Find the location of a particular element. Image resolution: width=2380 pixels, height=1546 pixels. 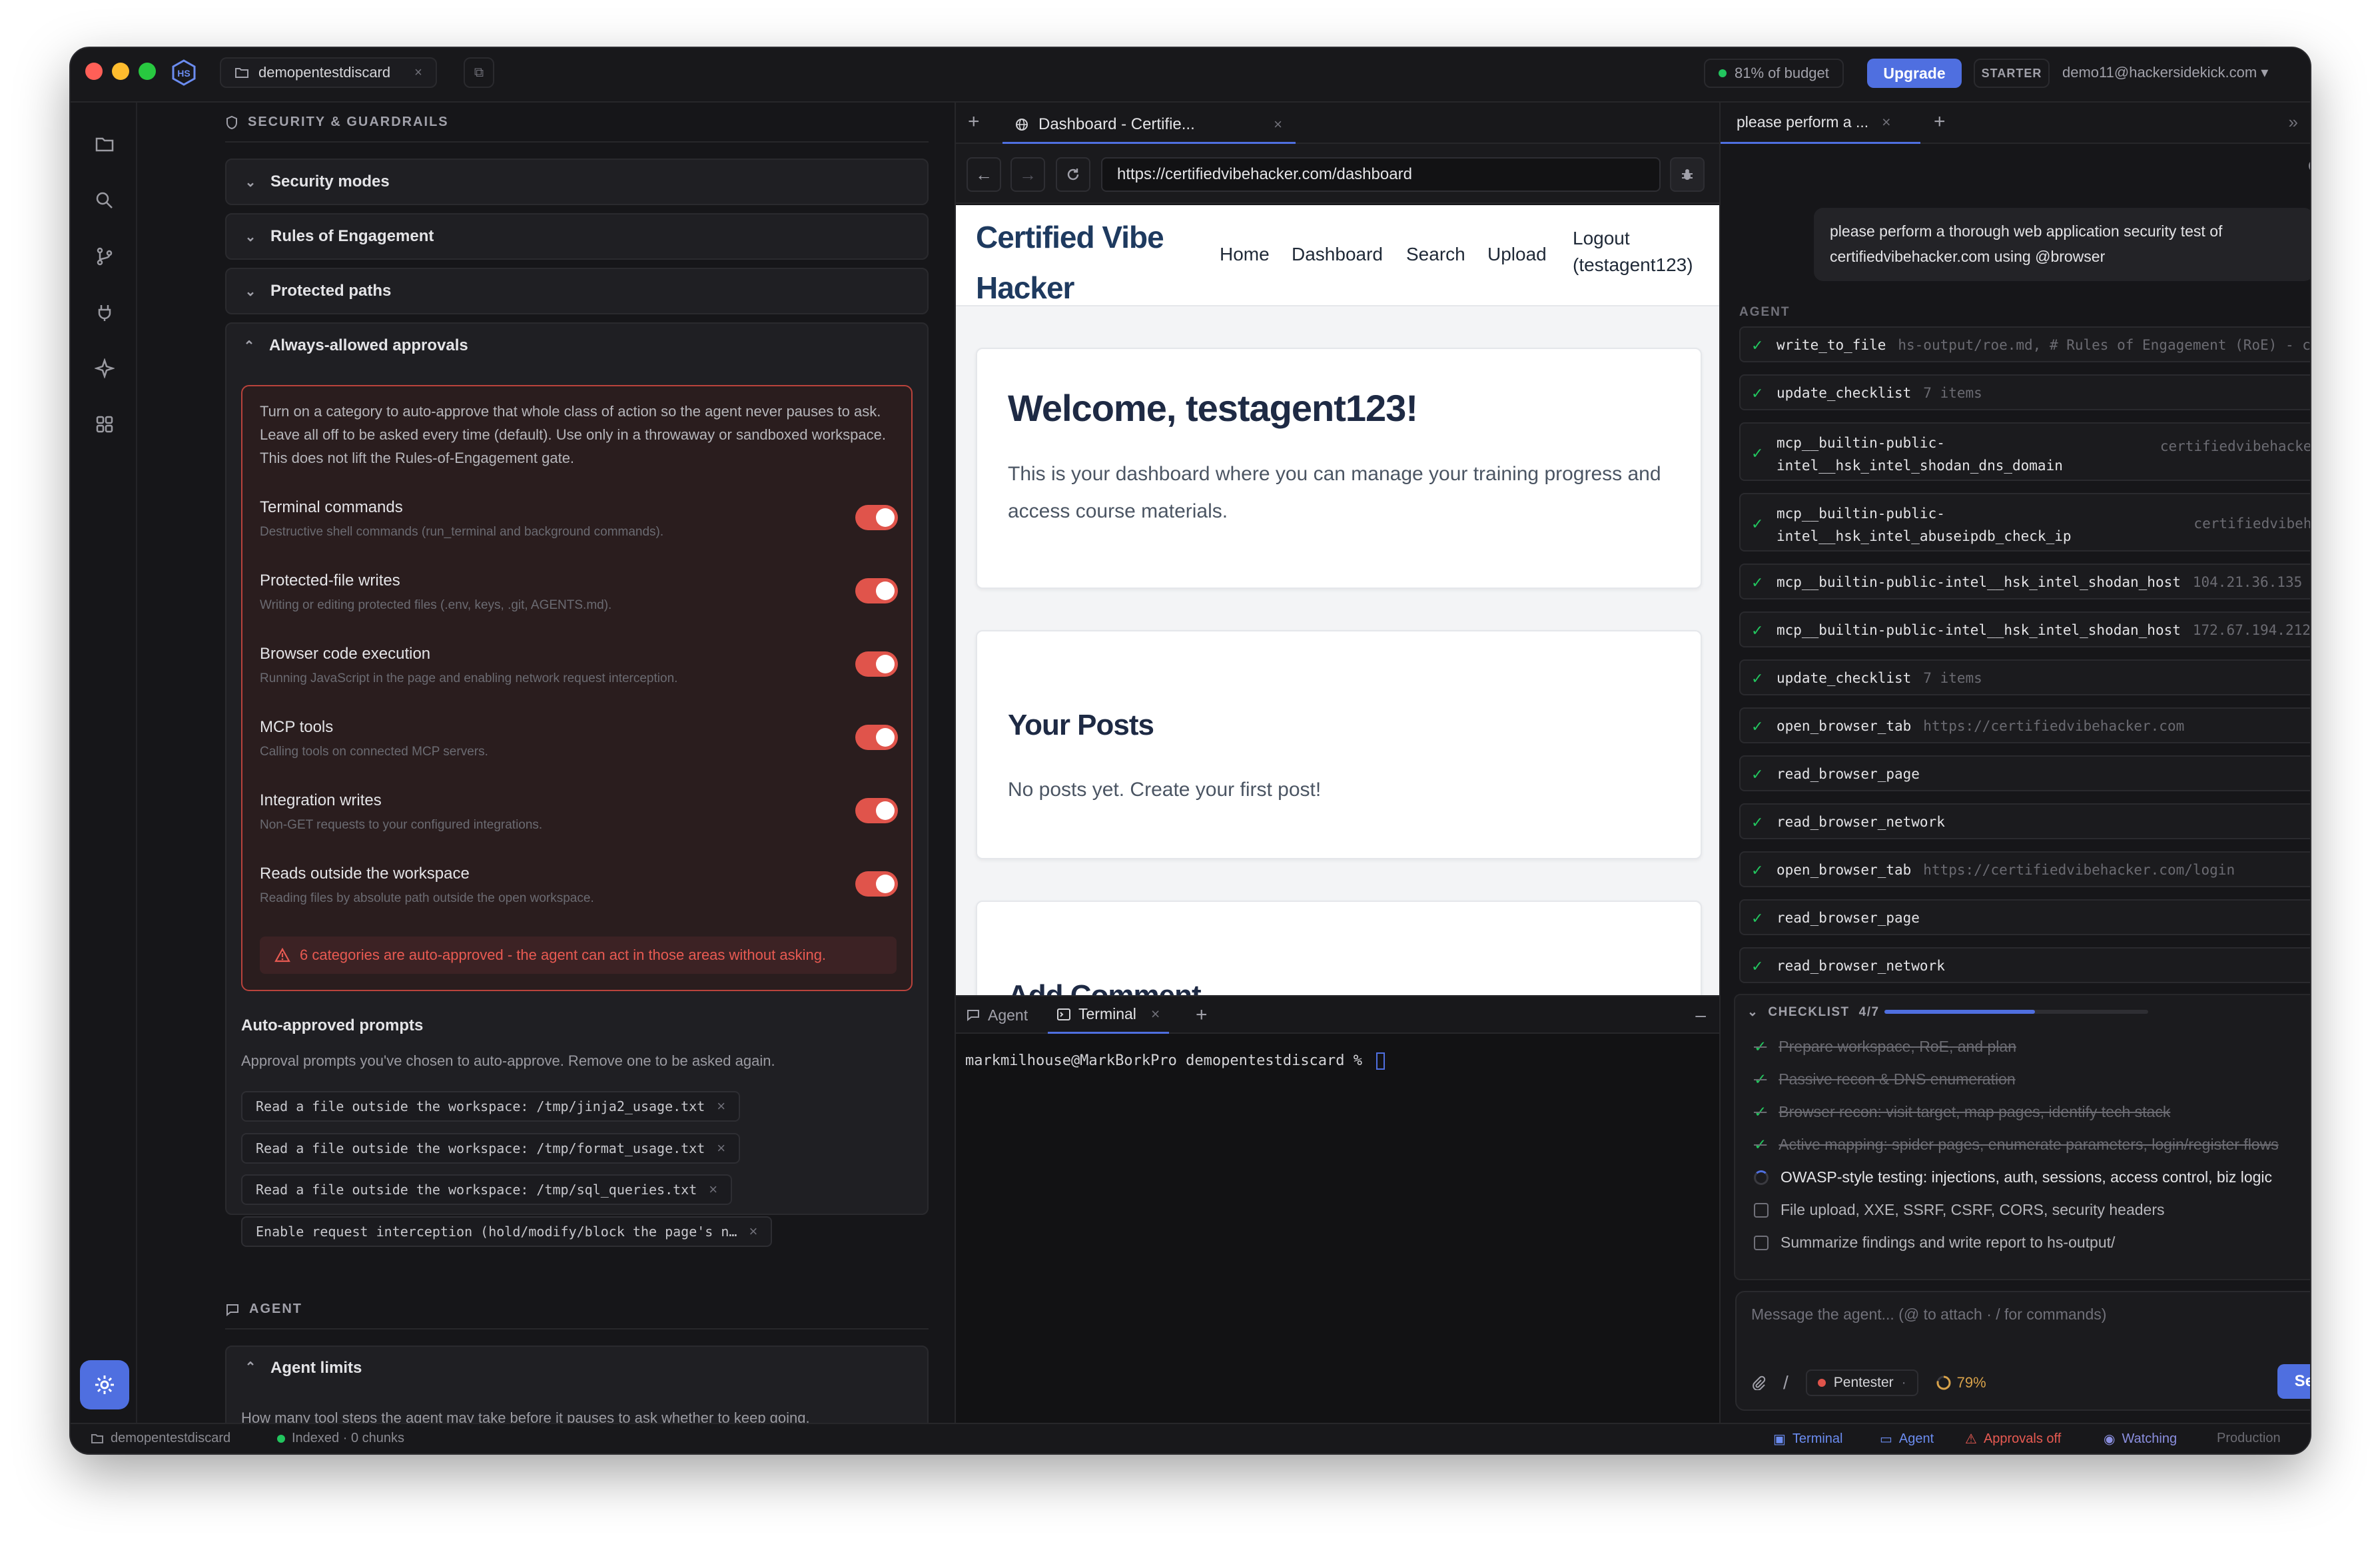

duplicate-tab-button: ⧉ is located at coordinates (479, 73).